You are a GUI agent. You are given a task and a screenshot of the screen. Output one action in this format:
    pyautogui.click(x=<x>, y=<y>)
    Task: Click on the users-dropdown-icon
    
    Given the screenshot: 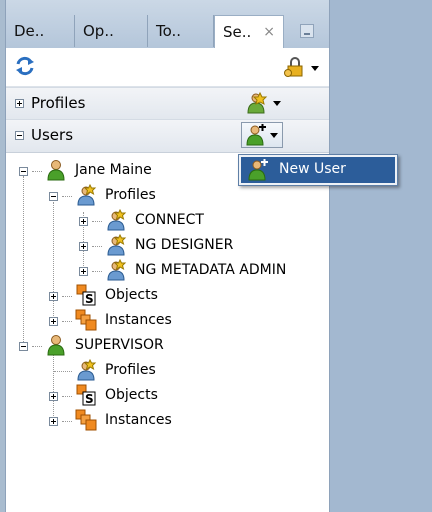 What is the action you would take?
    pyautogui.click(x=274, y=135)
    